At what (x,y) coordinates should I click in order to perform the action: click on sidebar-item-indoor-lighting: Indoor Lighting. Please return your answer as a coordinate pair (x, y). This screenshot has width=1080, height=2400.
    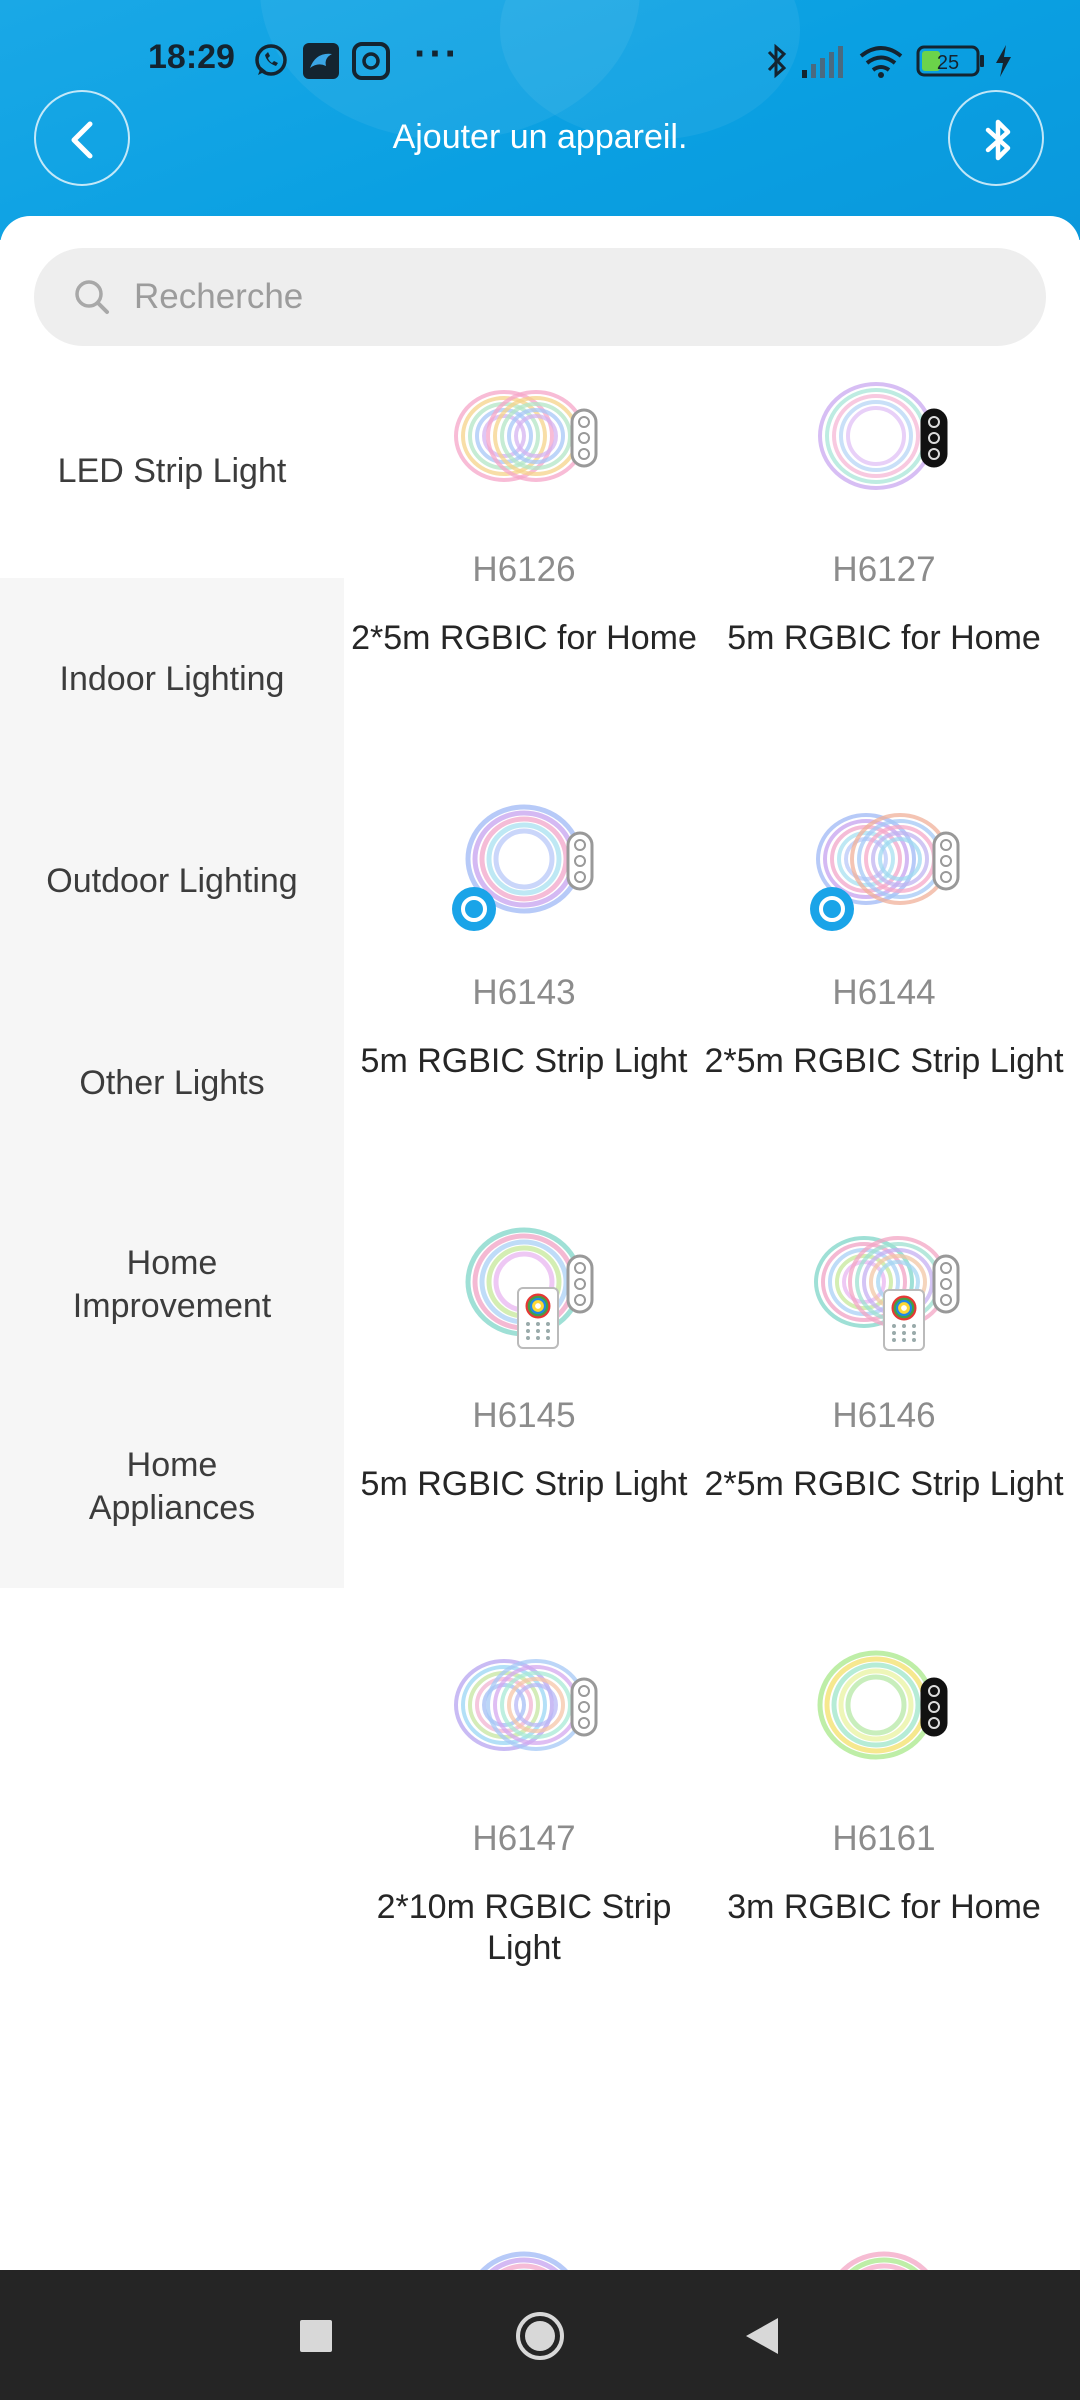
    Looking at the image, I should click on (172, 679).